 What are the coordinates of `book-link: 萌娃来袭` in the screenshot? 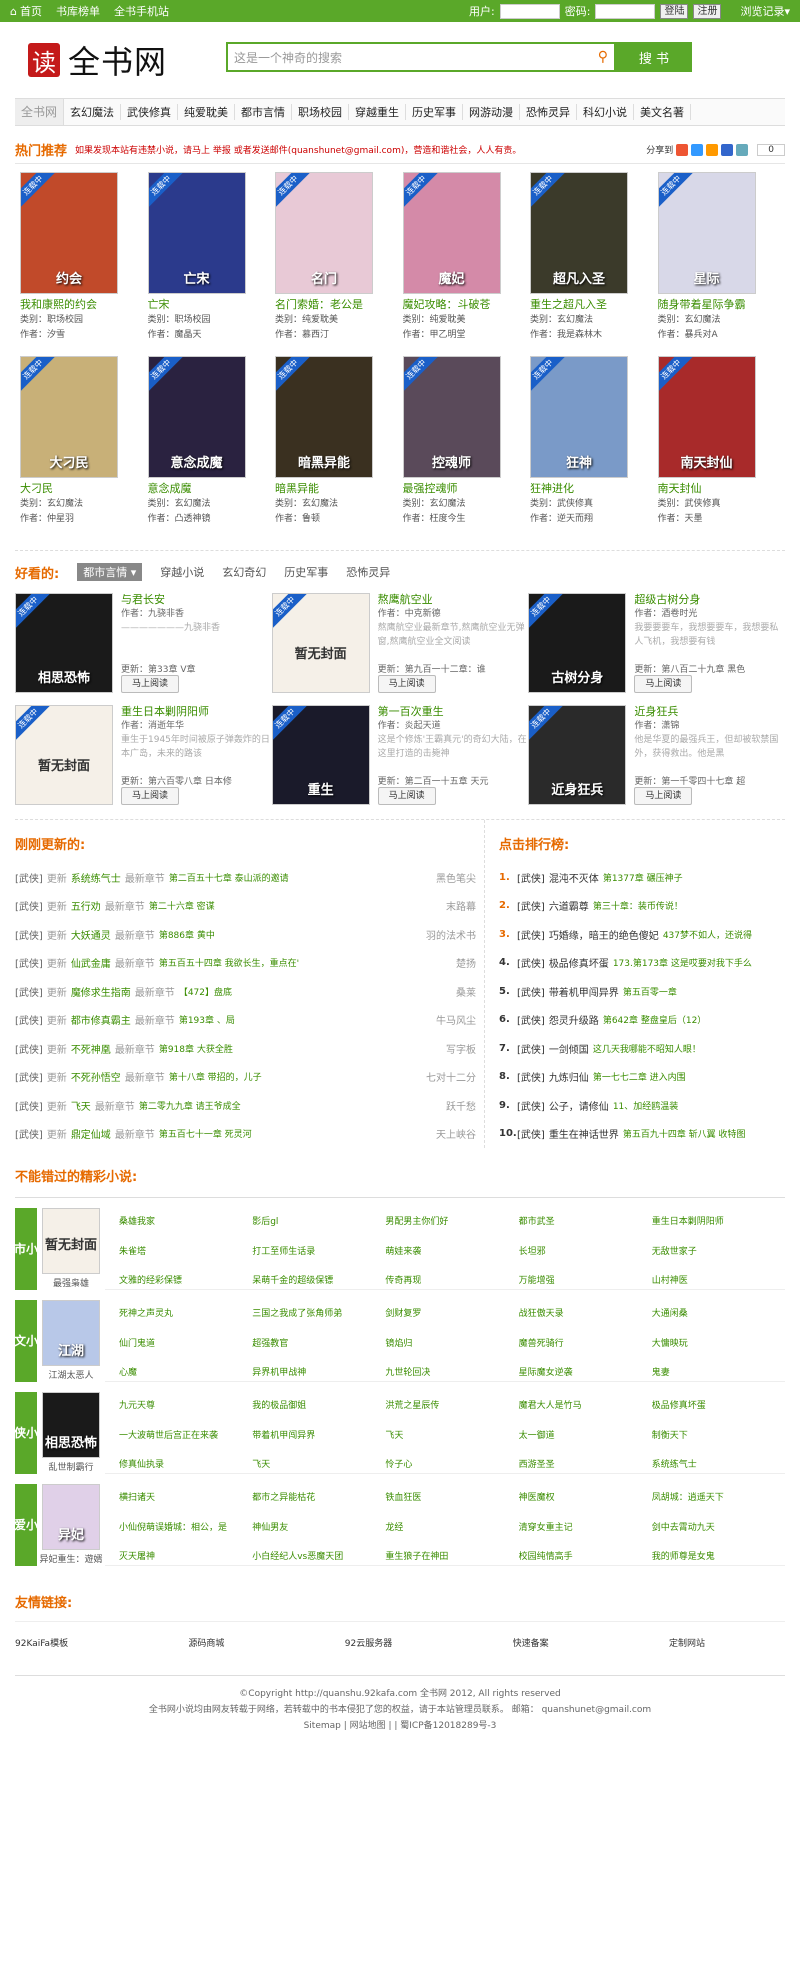 It's located at (451, 1252).